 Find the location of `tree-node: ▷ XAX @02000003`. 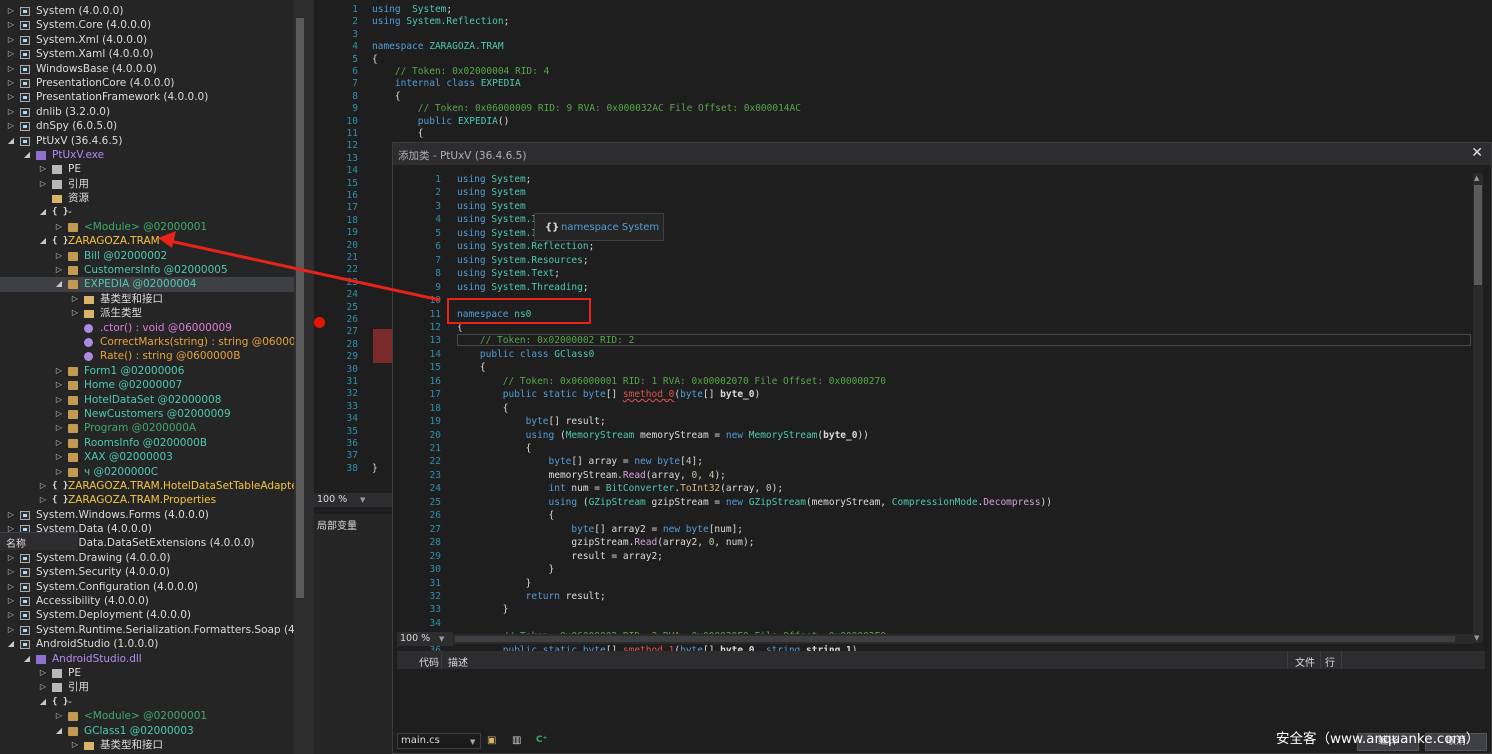

tree-node: ▷ XAX @02000003 is located at coordinates (147, 457).